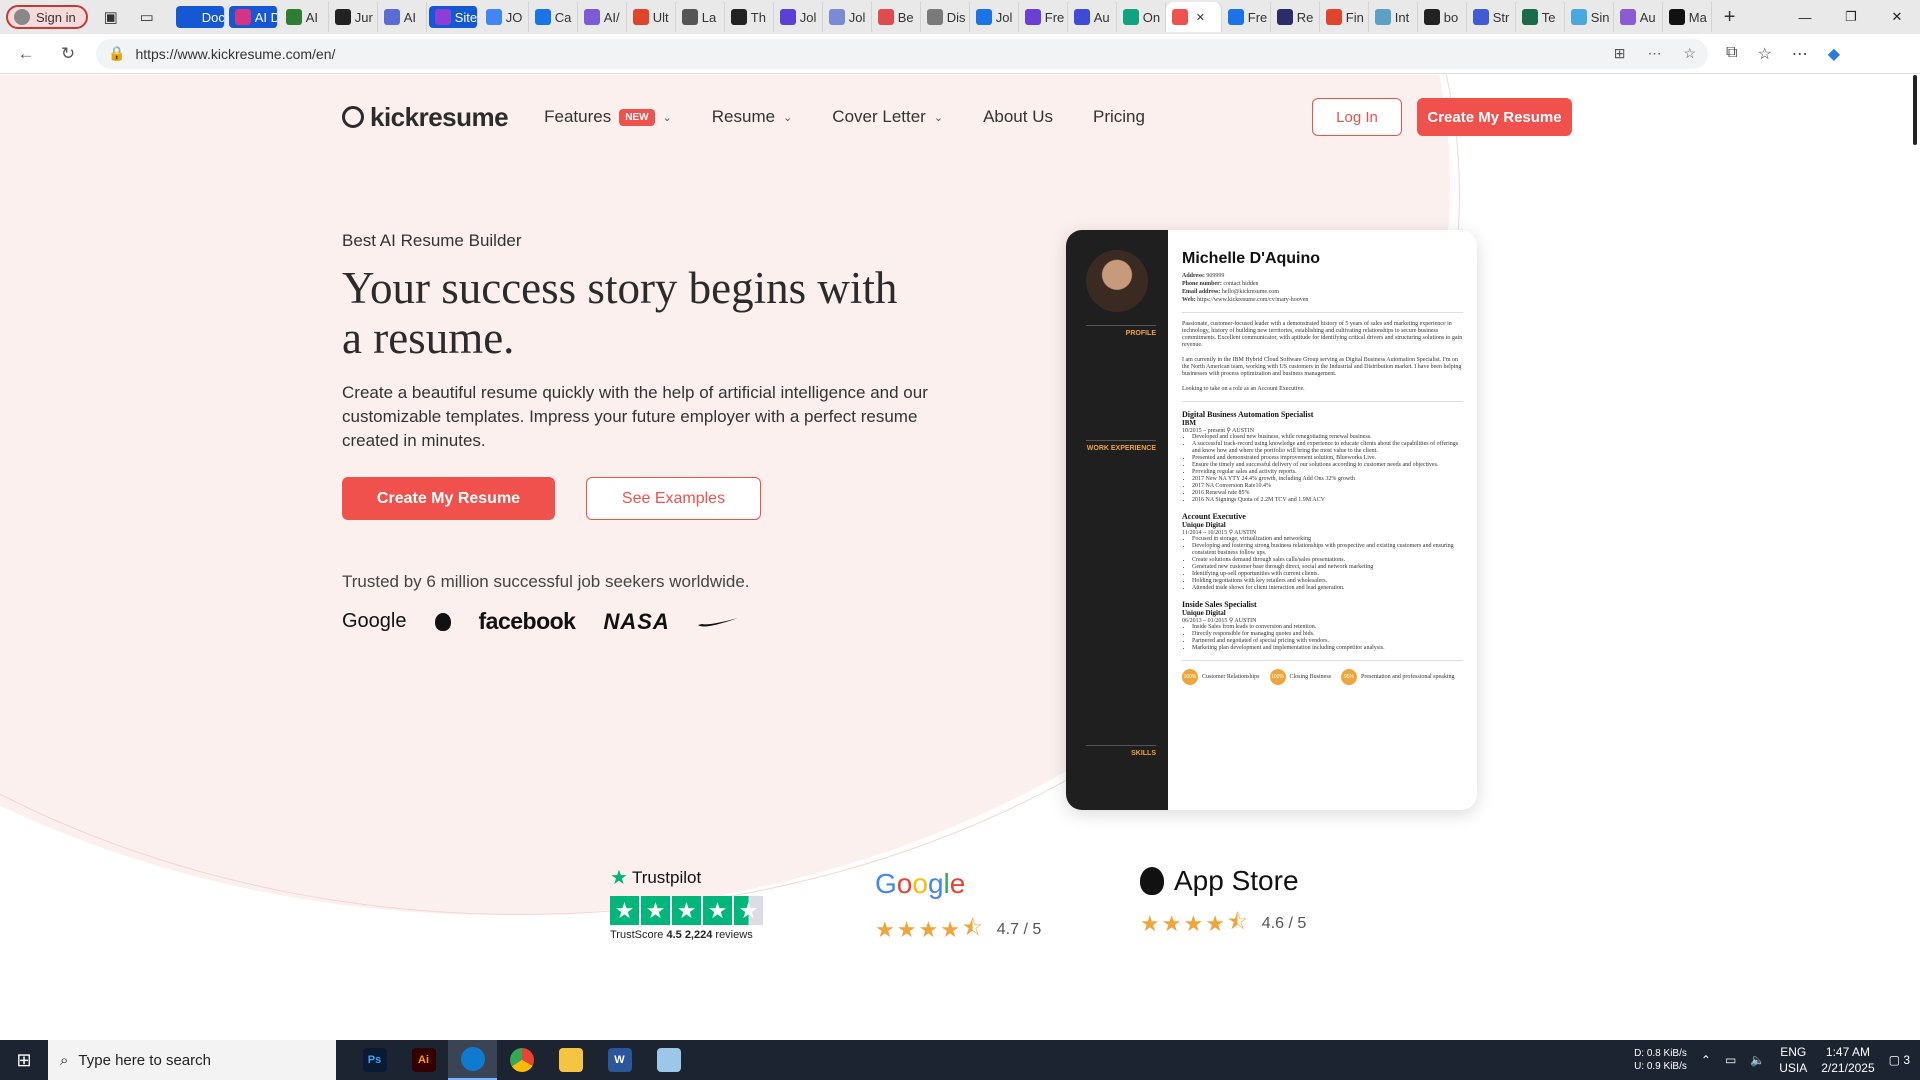 This screenshot has height=1080, width=1920. What do you see at coordinates (1805, 17) in the screenshot?
I see `minimize-button: —` at bounding box center [1805, 17].